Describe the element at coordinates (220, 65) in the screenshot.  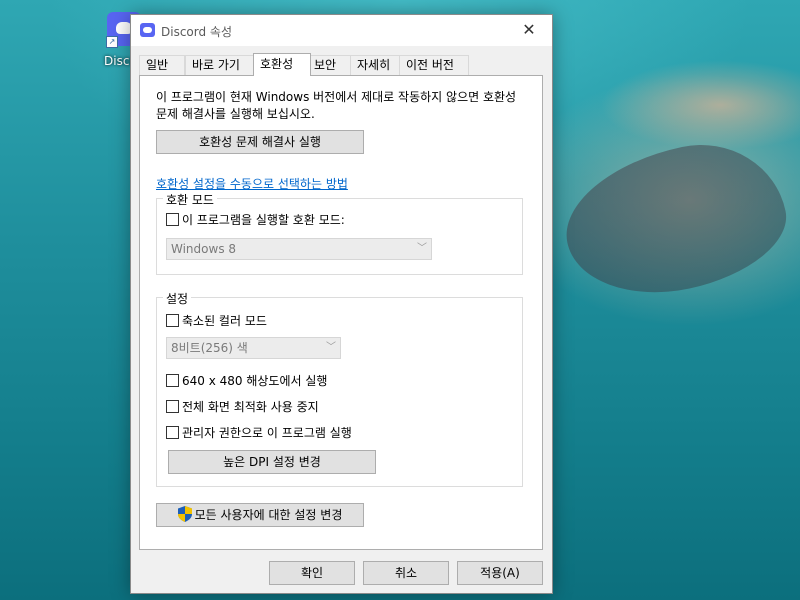
I see `tab-shortcut: 바로 가기` at that location.